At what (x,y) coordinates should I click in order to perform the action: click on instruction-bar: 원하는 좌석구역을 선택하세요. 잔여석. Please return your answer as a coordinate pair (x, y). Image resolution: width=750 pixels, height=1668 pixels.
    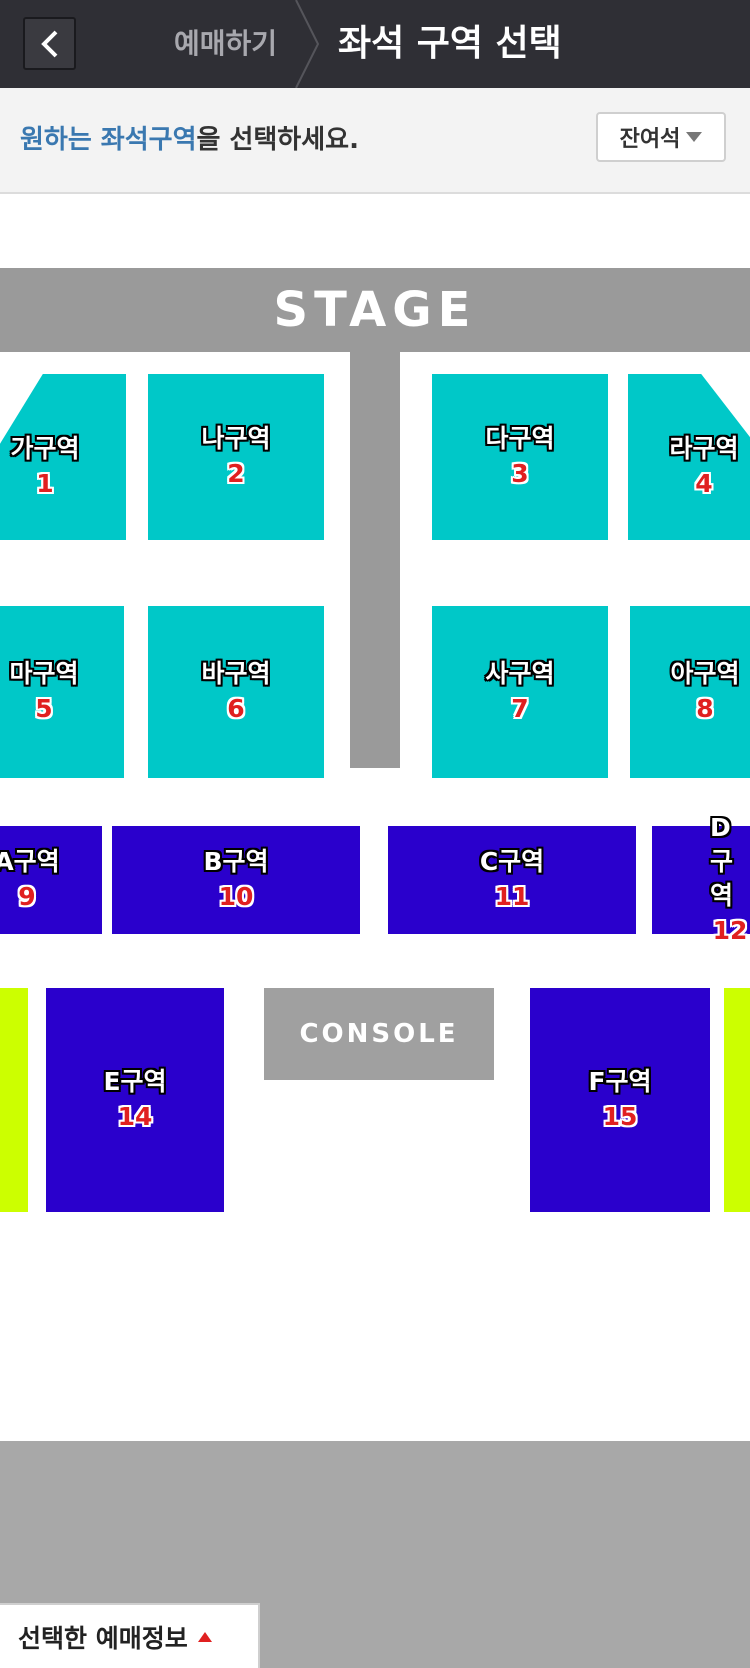
    Looking at the image, I should click on (375, 141).